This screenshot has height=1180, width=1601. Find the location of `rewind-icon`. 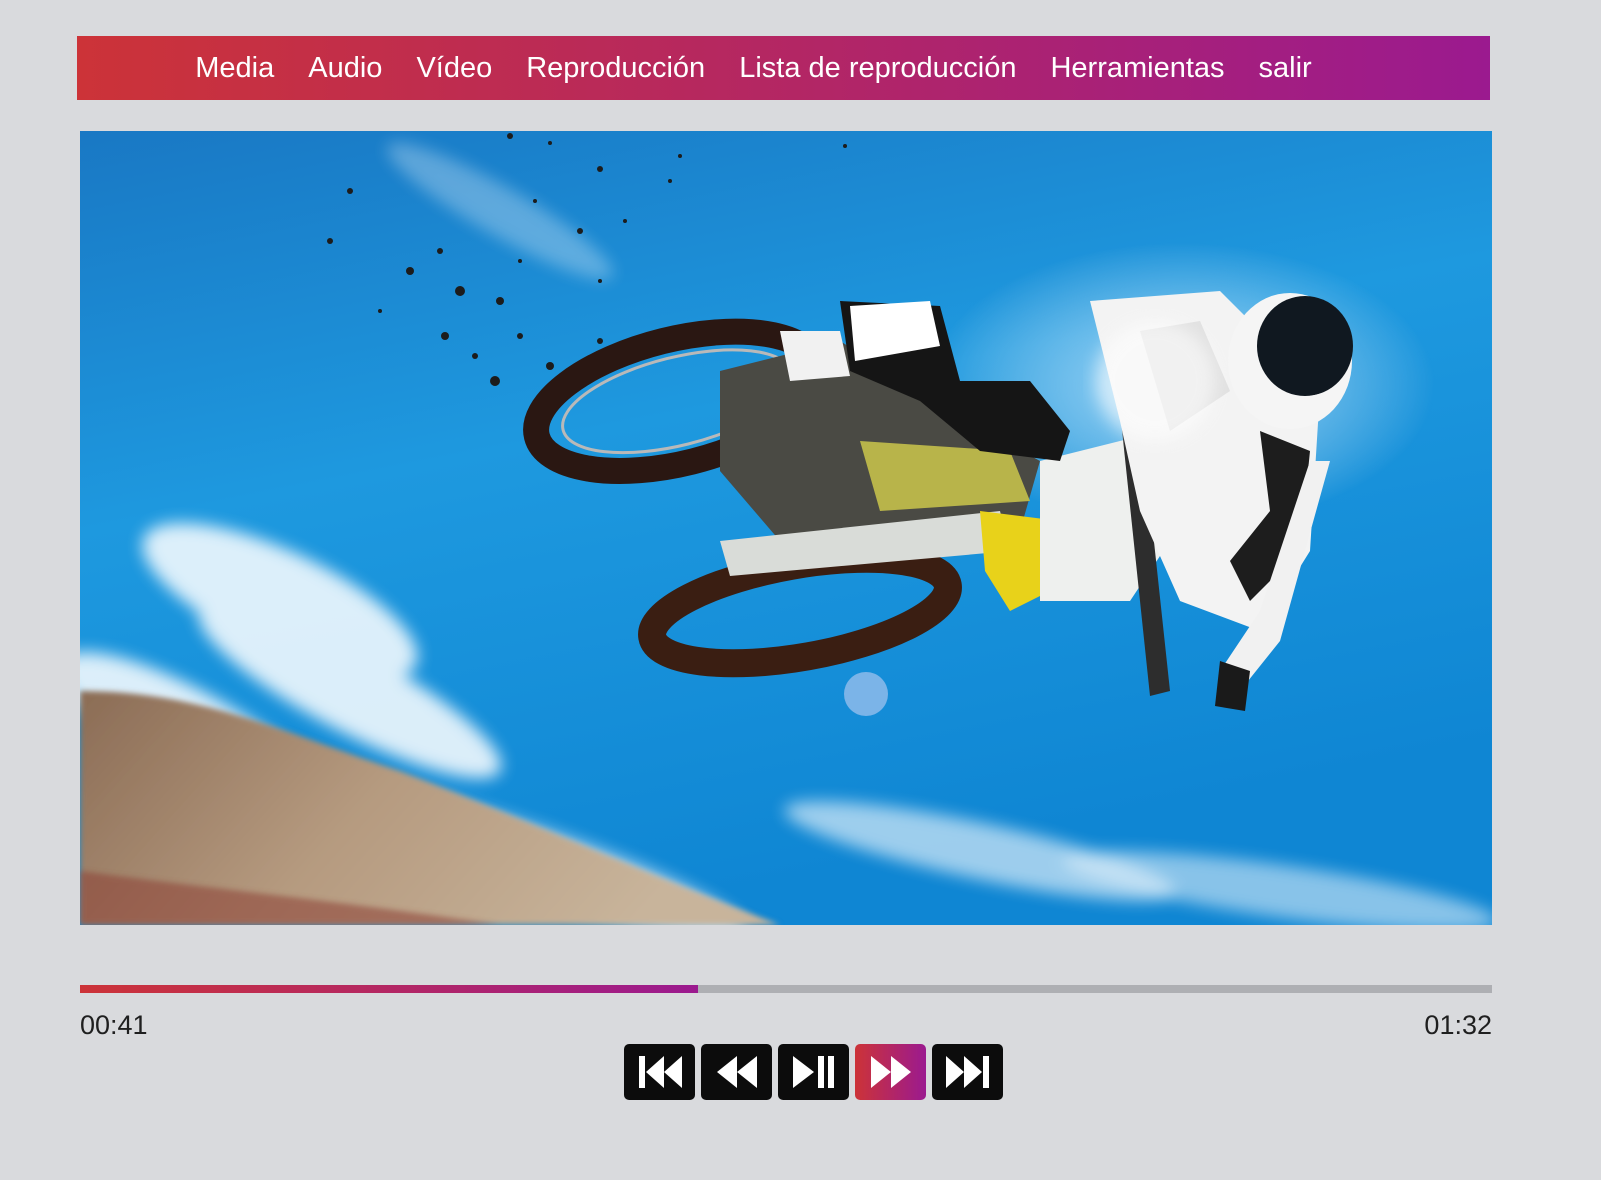

rewind-icon is located at coordinates (736, 1072).